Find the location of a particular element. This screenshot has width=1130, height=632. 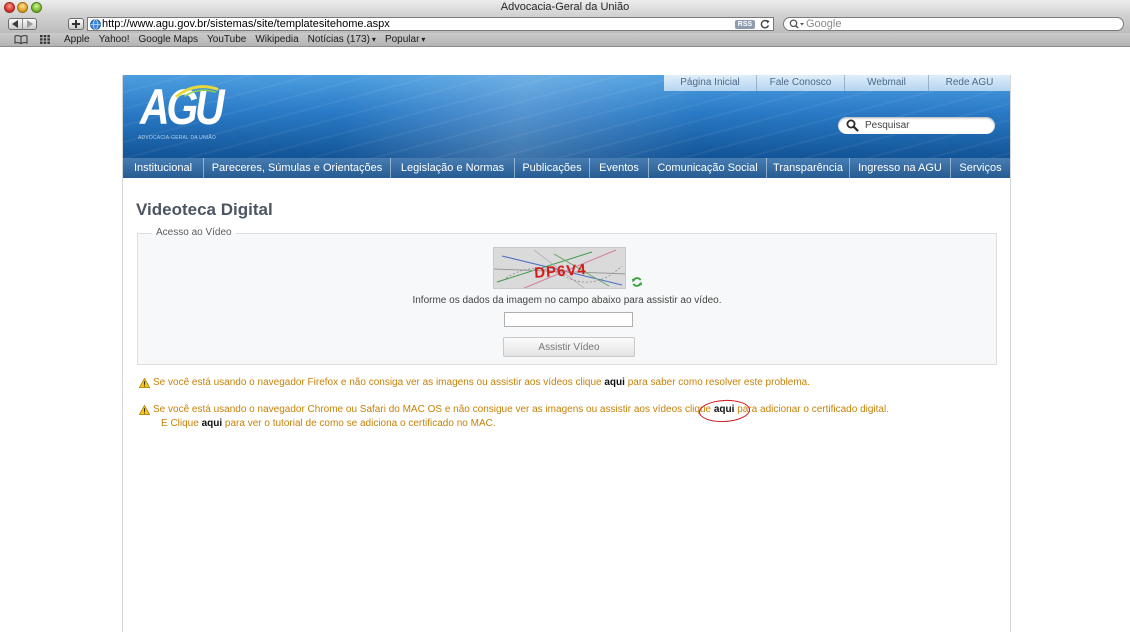

panel-legend: Acesso ao Vídeo is located at coordinates (194, 233).